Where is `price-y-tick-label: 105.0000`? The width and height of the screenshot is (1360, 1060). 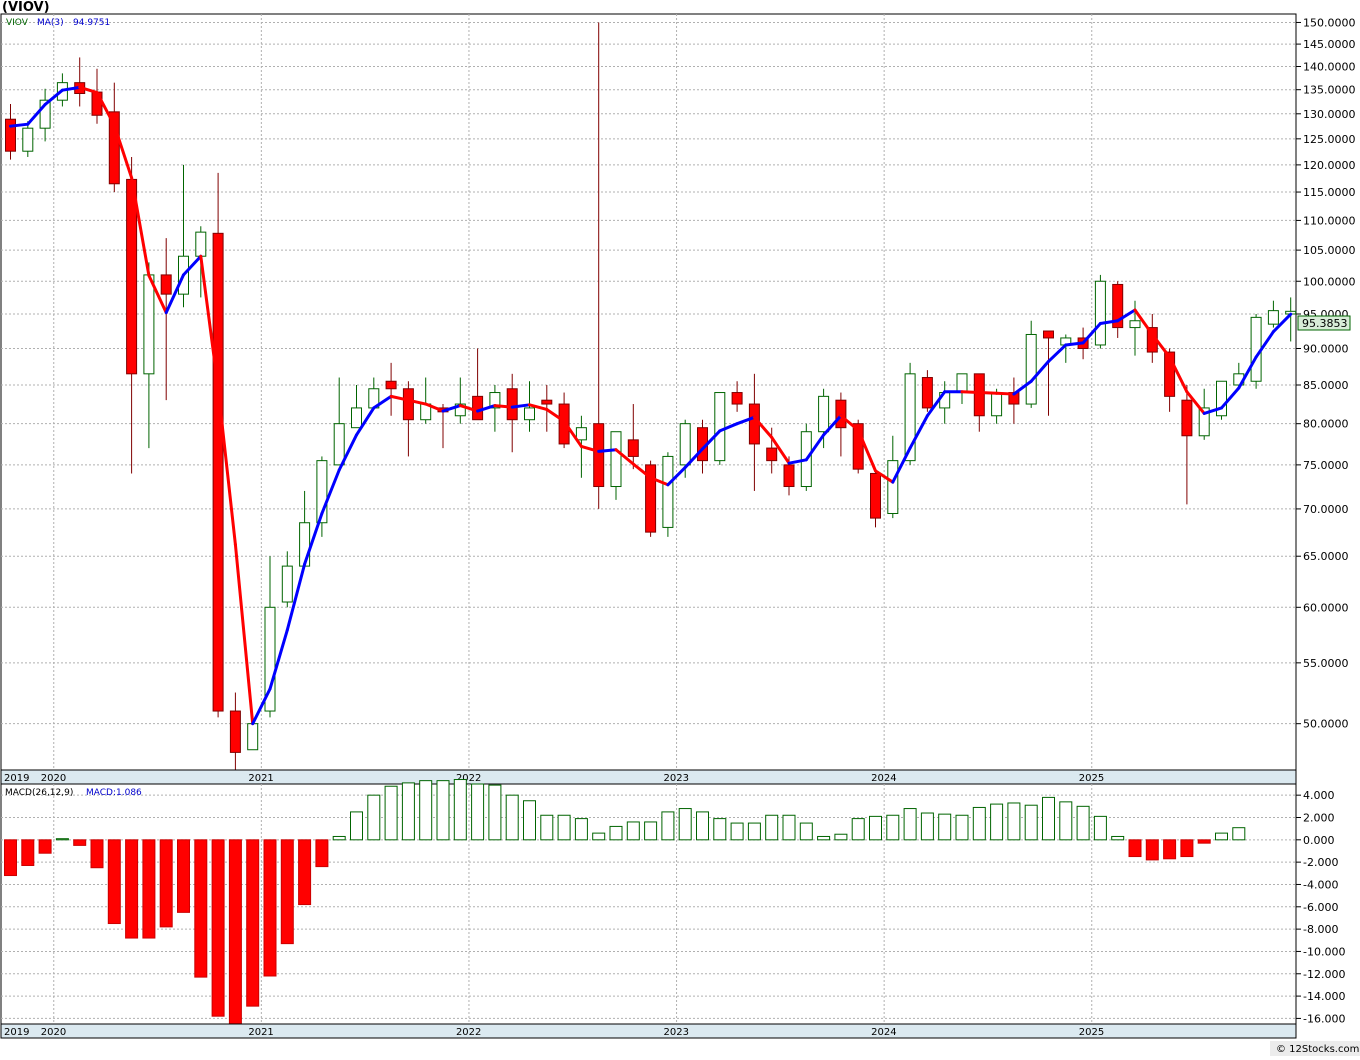 price-y-tick-label: 105.0000 is located at coordinates (1329, 250).